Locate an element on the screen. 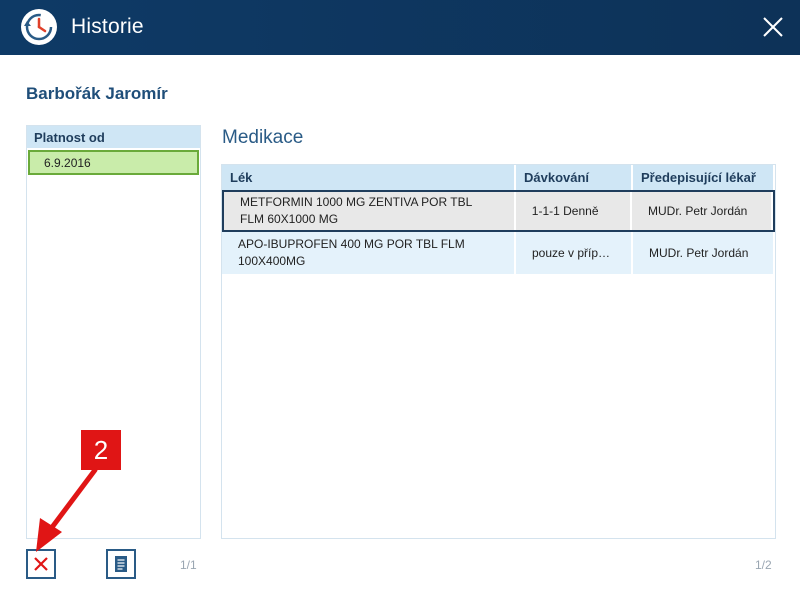 The width and height of the screenshot is (800, 600). document-icon is located at coordinates (121, 564).